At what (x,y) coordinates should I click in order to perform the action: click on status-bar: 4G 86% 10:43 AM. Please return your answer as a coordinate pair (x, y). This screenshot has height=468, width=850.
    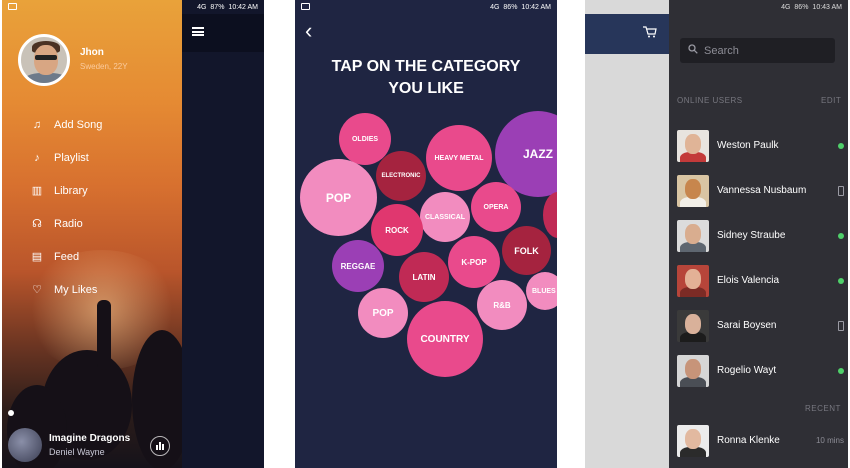
    Looking at the image, I should click on (758, 7).